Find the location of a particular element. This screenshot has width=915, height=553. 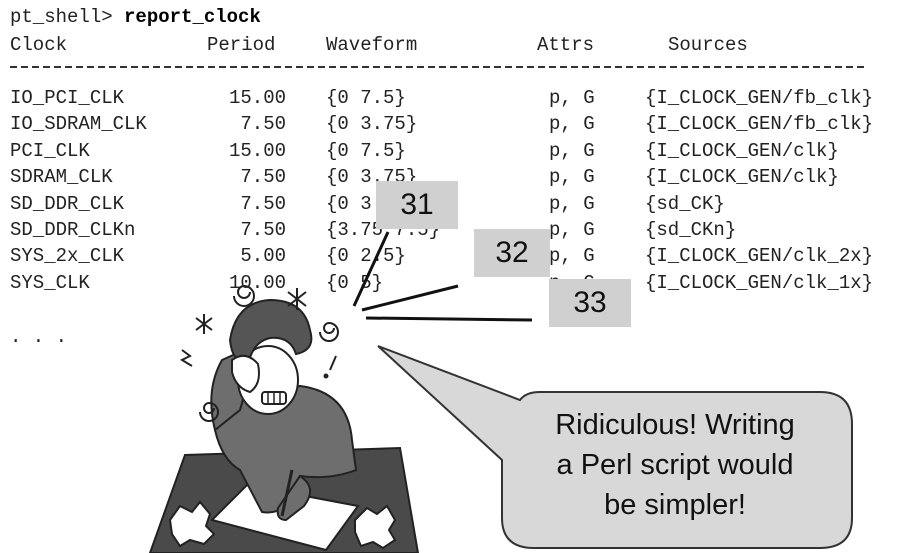

speech-line-3: be simpler! is located at coordinates (675, 505).